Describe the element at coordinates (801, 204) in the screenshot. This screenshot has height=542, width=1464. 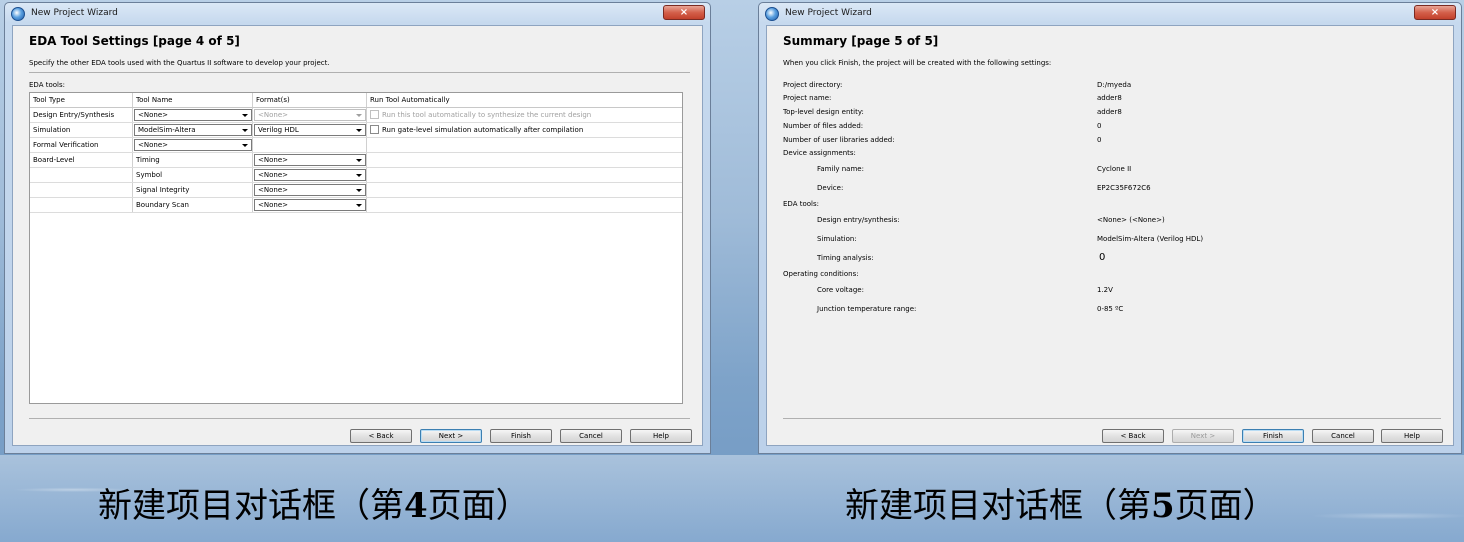
I see `summary-label: EDA tools:` at that location.